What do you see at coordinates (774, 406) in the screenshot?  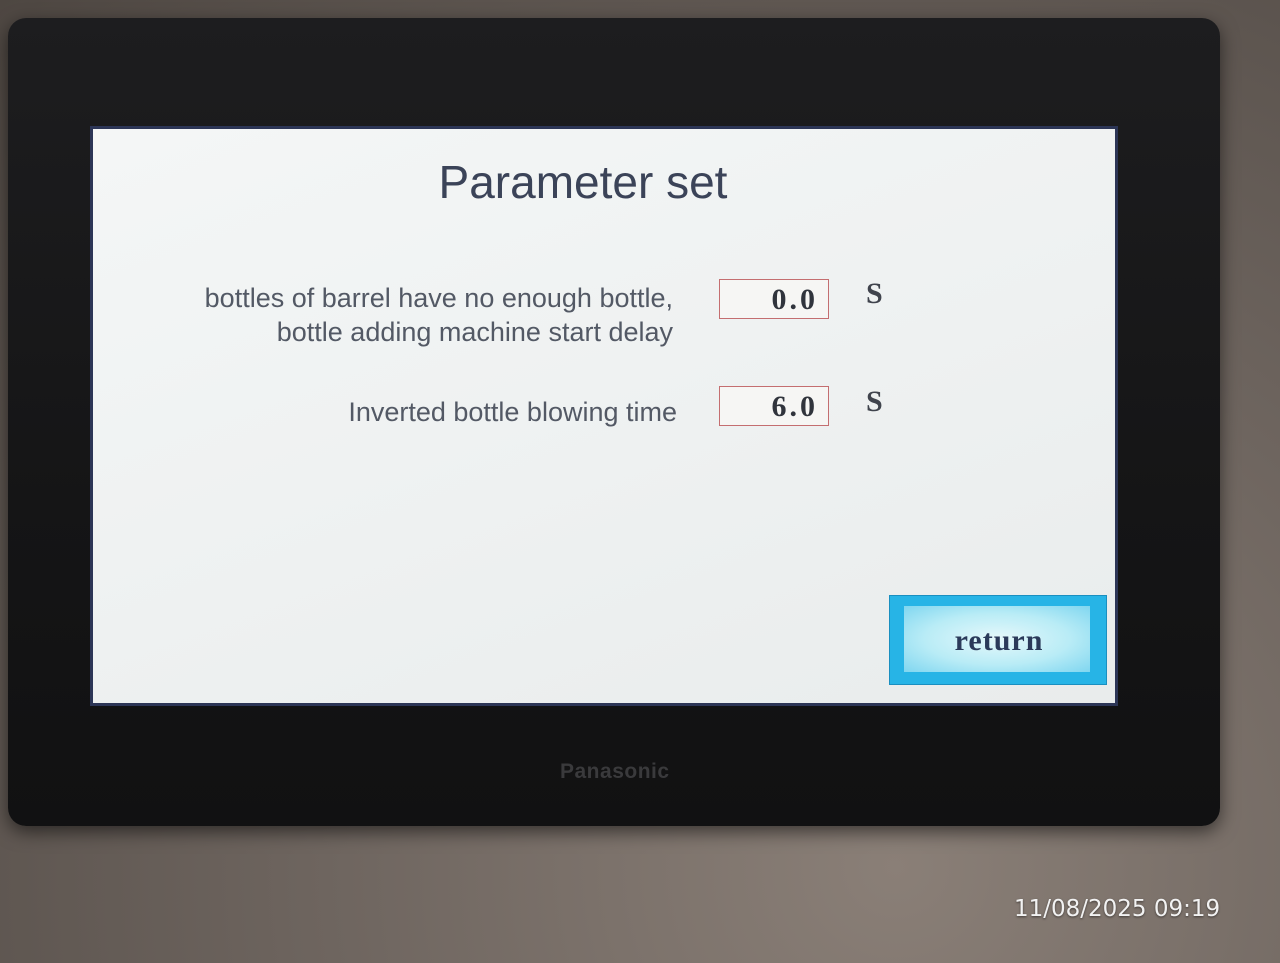 I see `blowing-time-input: 6.0` at bounding box center [774, 406].